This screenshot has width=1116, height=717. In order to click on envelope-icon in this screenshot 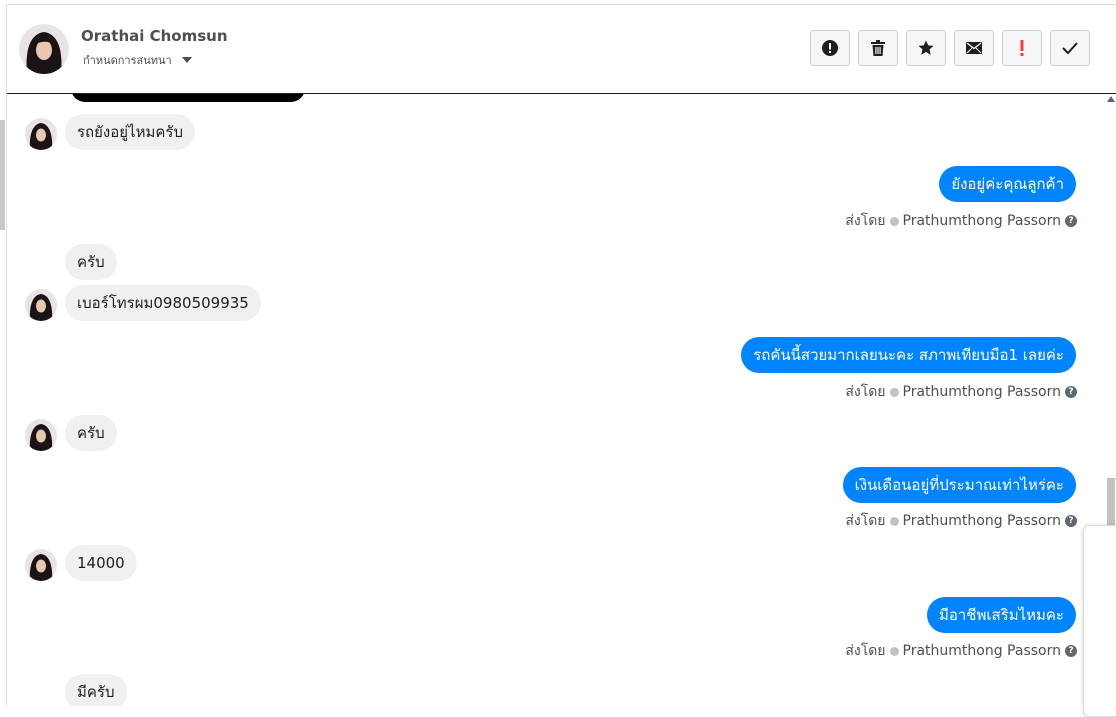, I will do `click(974, 48)`.